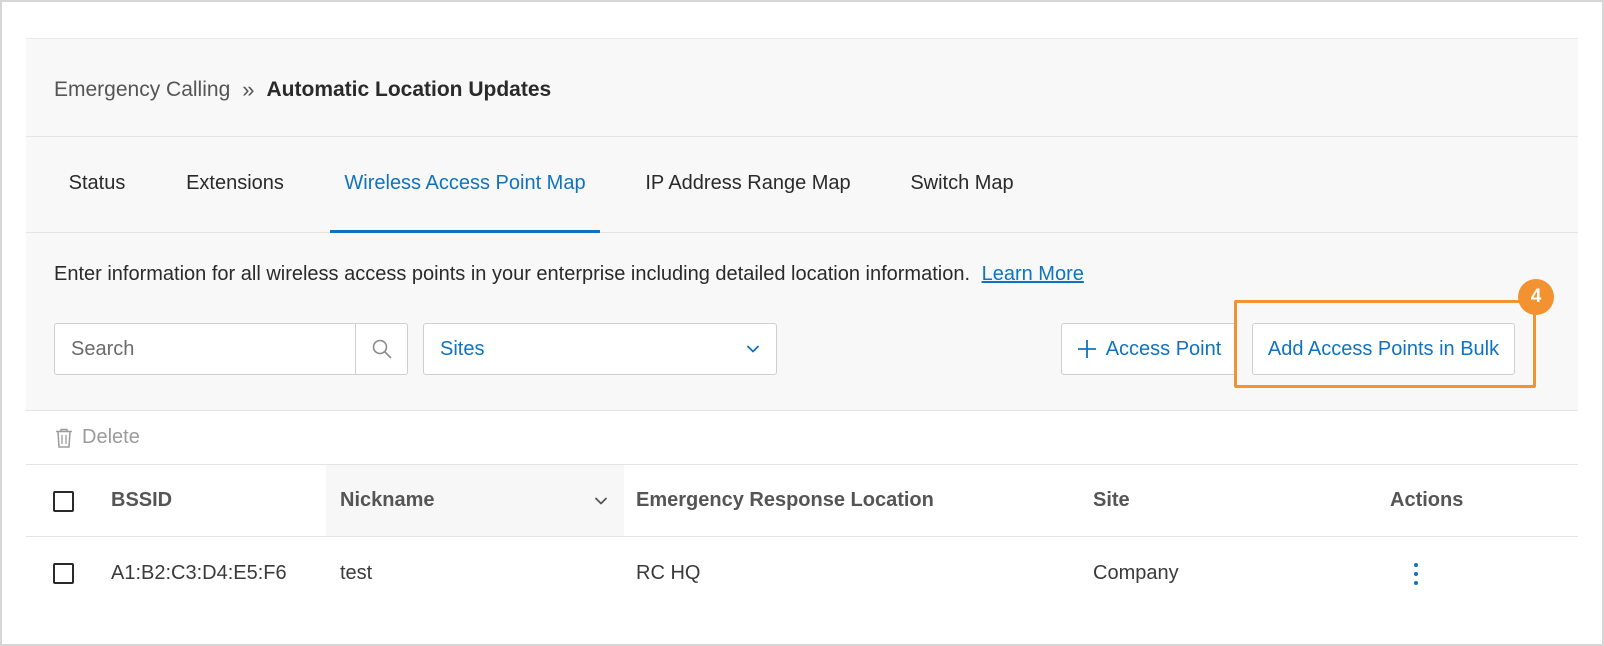  Describe the element at coordinates (356, 573) in the screenshot. I see `cell-nickname: test` at that location.